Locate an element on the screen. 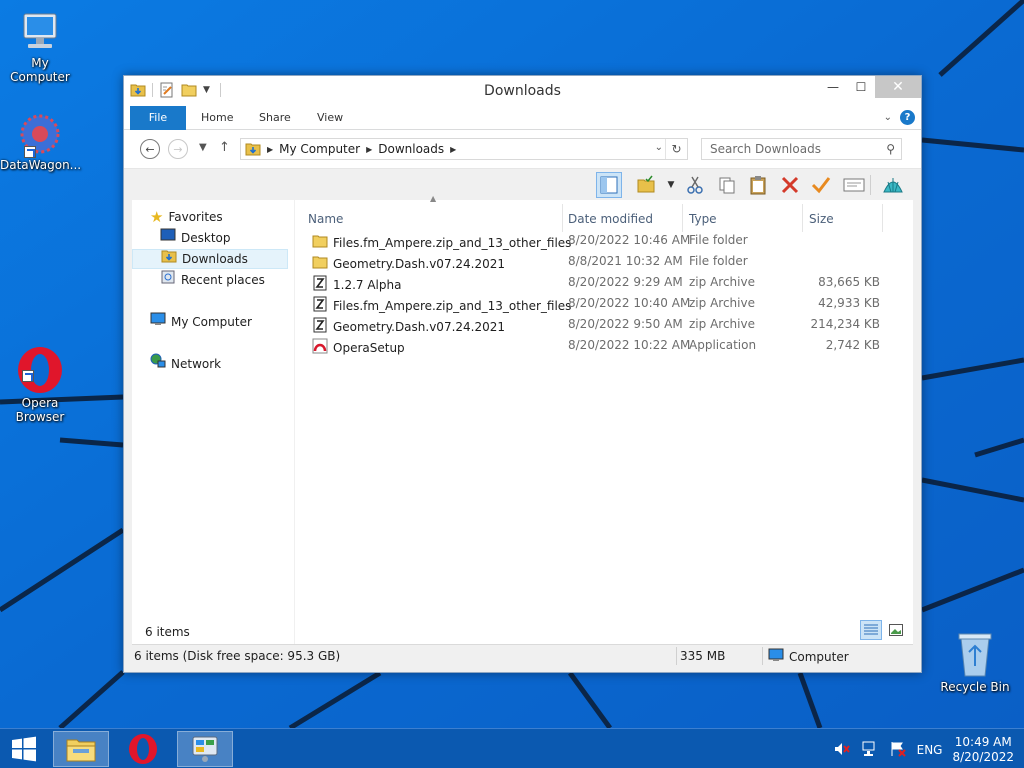 This screenshot has width=1024, height=768. windows-logo-icon is located at coordinates (24, 749).